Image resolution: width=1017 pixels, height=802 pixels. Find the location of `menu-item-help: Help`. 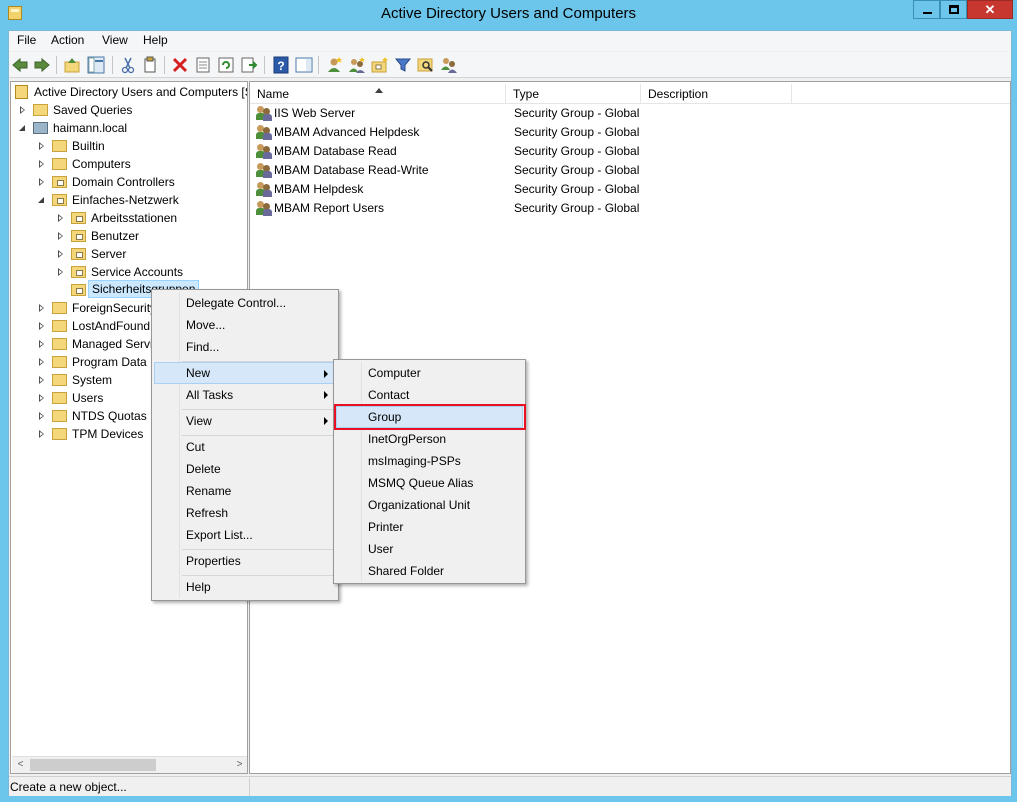

menu-item-help: Help is located at coordinates (245, 587).